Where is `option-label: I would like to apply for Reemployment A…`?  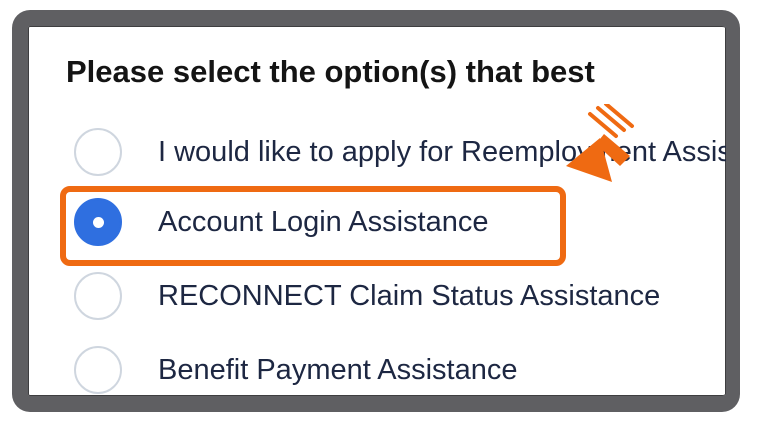
option-label: I would like to apply for Reemployment A… is located at coordinates (449, 152).